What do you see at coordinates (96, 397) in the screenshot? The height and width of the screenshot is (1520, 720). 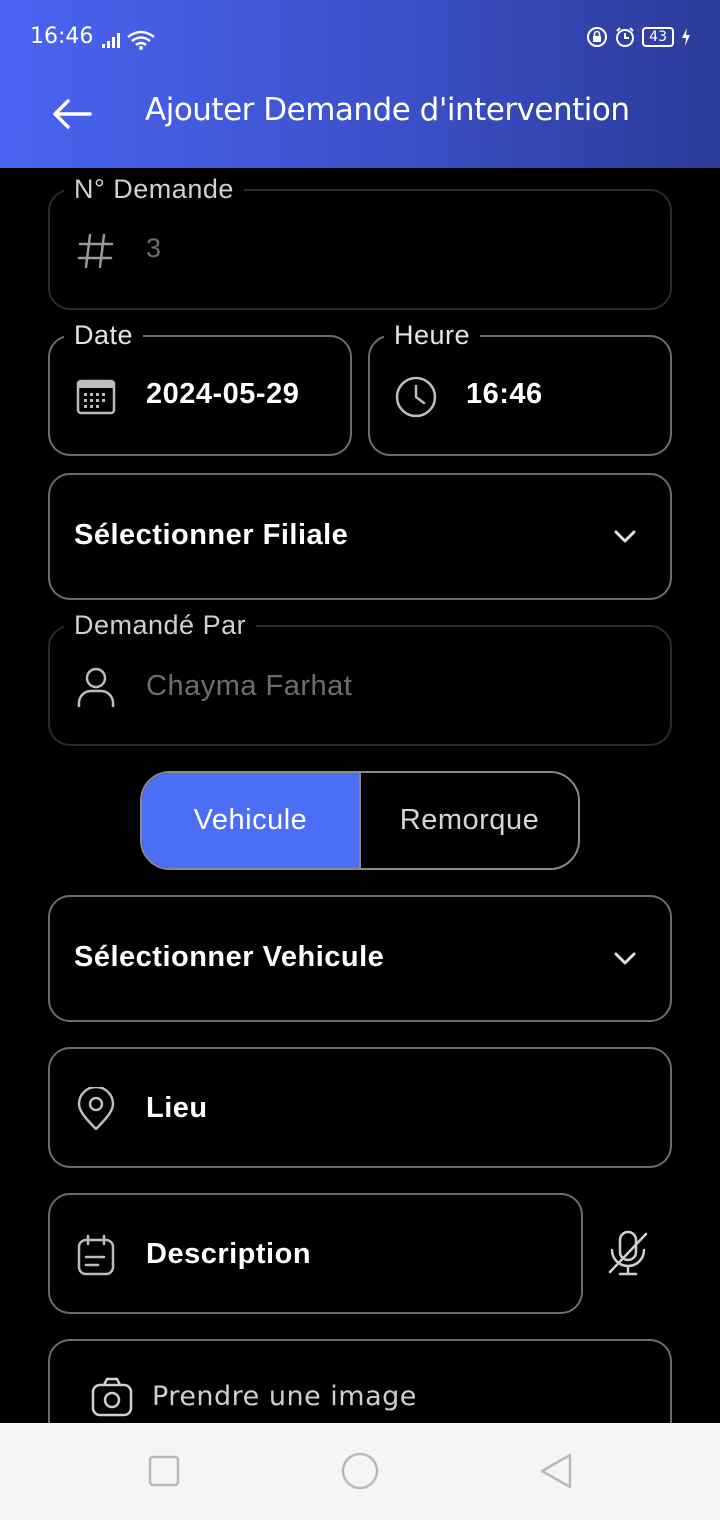 I see `calendar-icon` at bounding box center [96, 397].